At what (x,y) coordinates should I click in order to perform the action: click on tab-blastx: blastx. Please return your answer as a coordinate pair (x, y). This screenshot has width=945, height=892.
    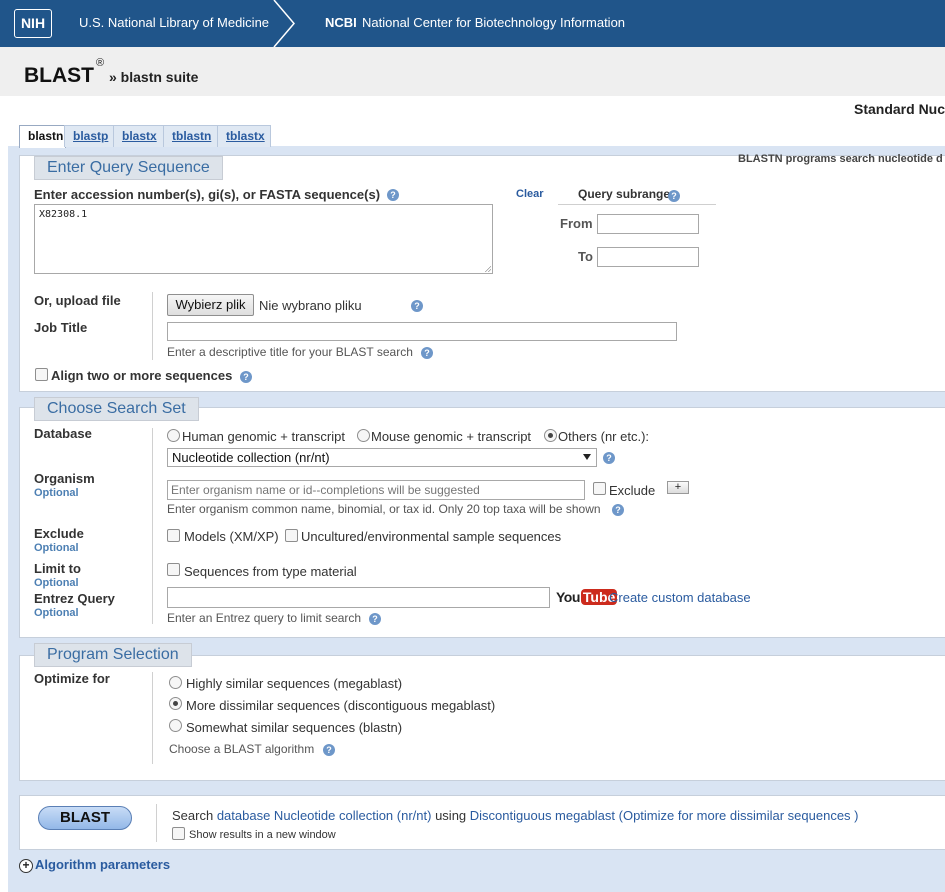
    Looking at the image, I should click on (139, 136).